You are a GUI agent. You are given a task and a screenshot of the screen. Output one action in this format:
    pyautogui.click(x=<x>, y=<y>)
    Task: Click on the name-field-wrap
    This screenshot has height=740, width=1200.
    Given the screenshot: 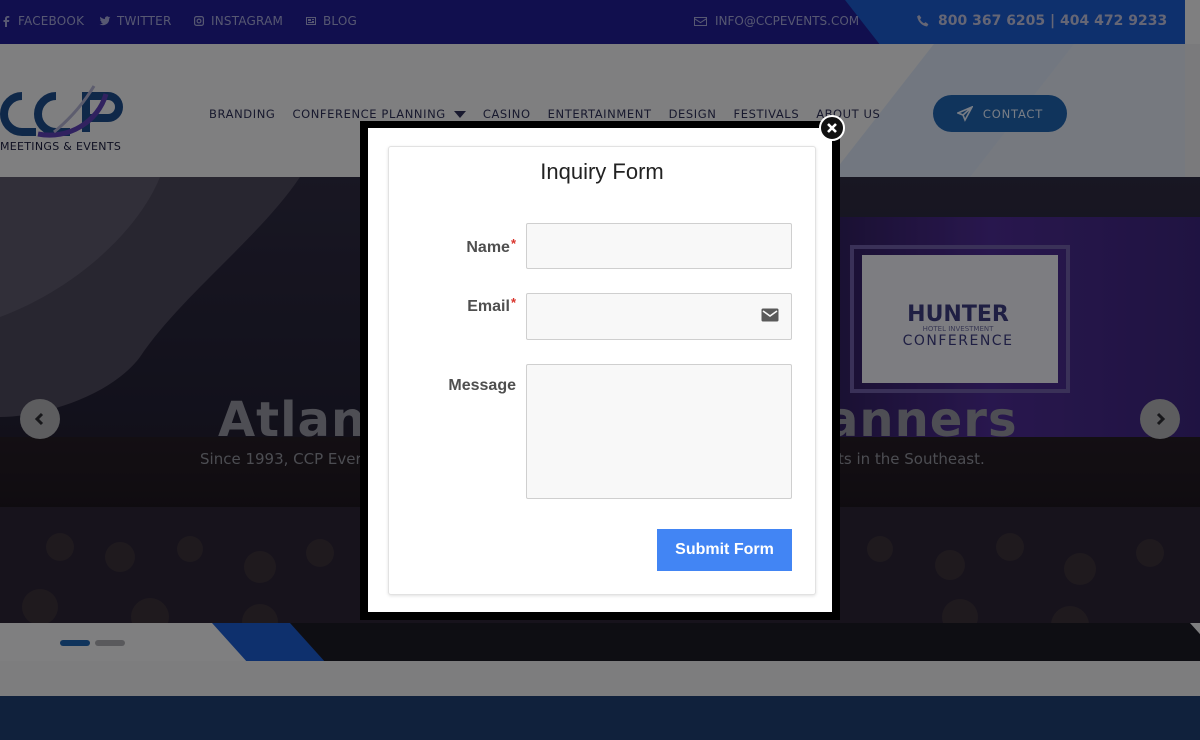 What is the action you would take?
    pyautogui.click(x=659, y=246)
    